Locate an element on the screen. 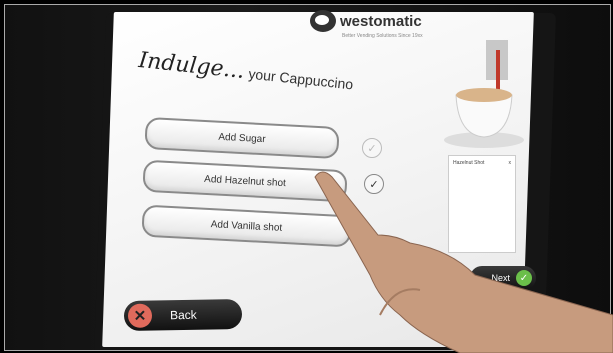 This screenshot has height=353, width=613. option-label: Add Sugar is located at coordinates (242, 138).